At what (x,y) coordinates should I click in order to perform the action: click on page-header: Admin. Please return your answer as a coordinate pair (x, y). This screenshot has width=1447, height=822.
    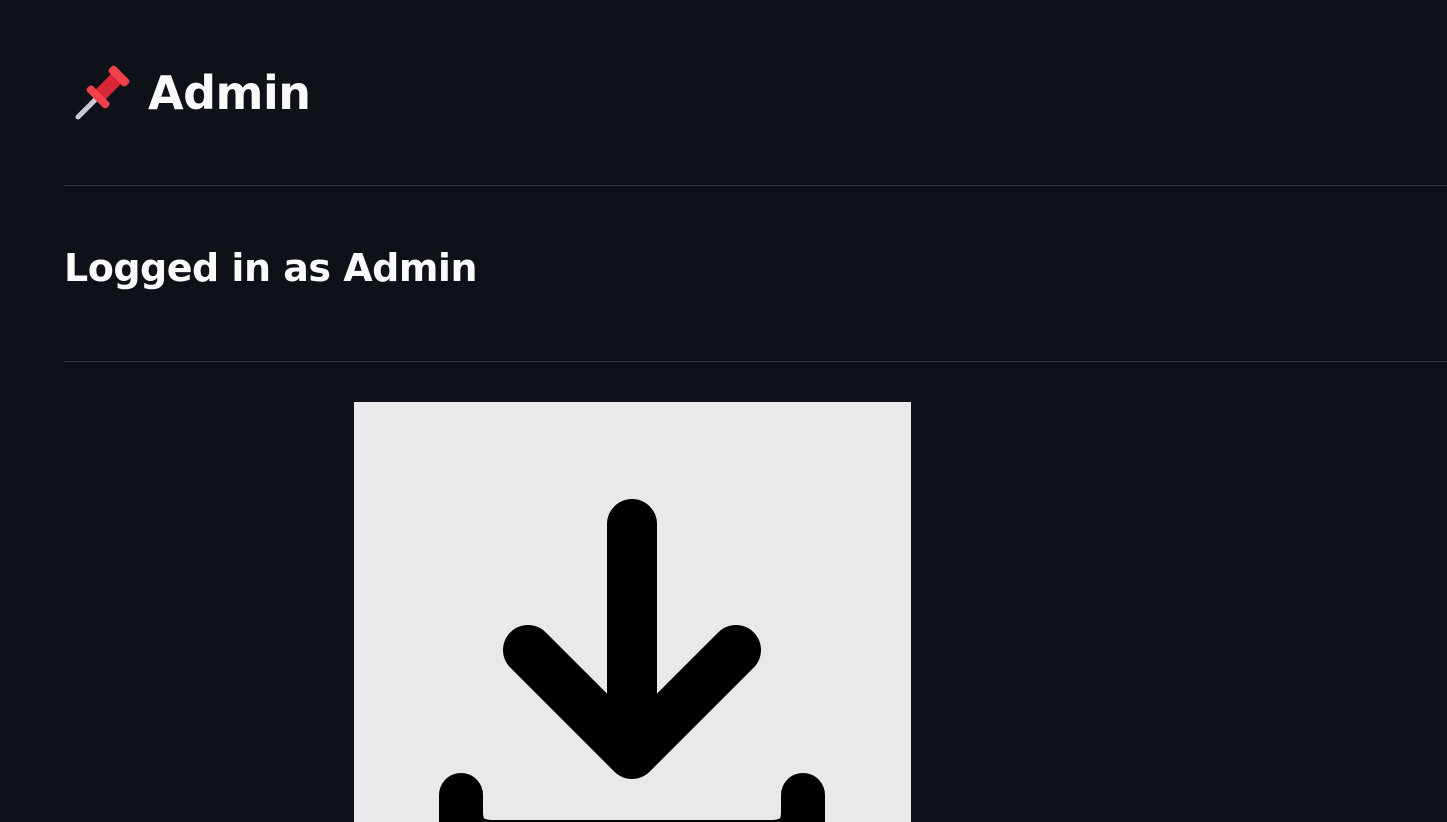
    Looking at the image, I should click on (191, 93).